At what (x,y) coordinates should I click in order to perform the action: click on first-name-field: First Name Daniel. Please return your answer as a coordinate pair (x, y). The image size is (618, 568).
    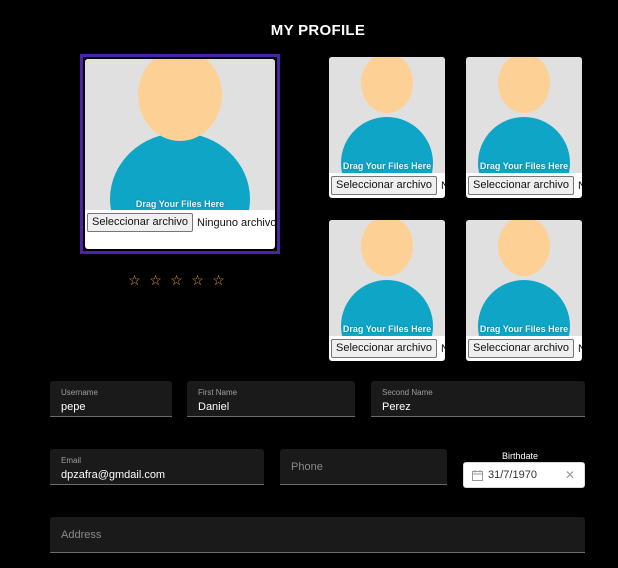
    Looking at the image, I should click on (271, 399).